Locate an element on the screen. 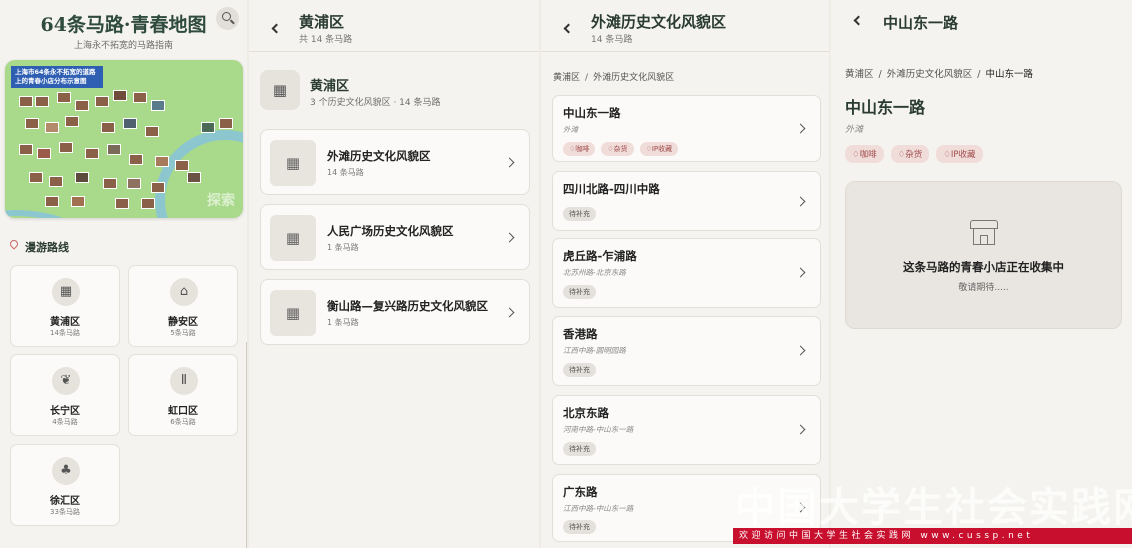 This screenshot has height=548, width=1132. header: 外滩历史文化风貌区 14 条马路 is located at coordinates (685, 26).